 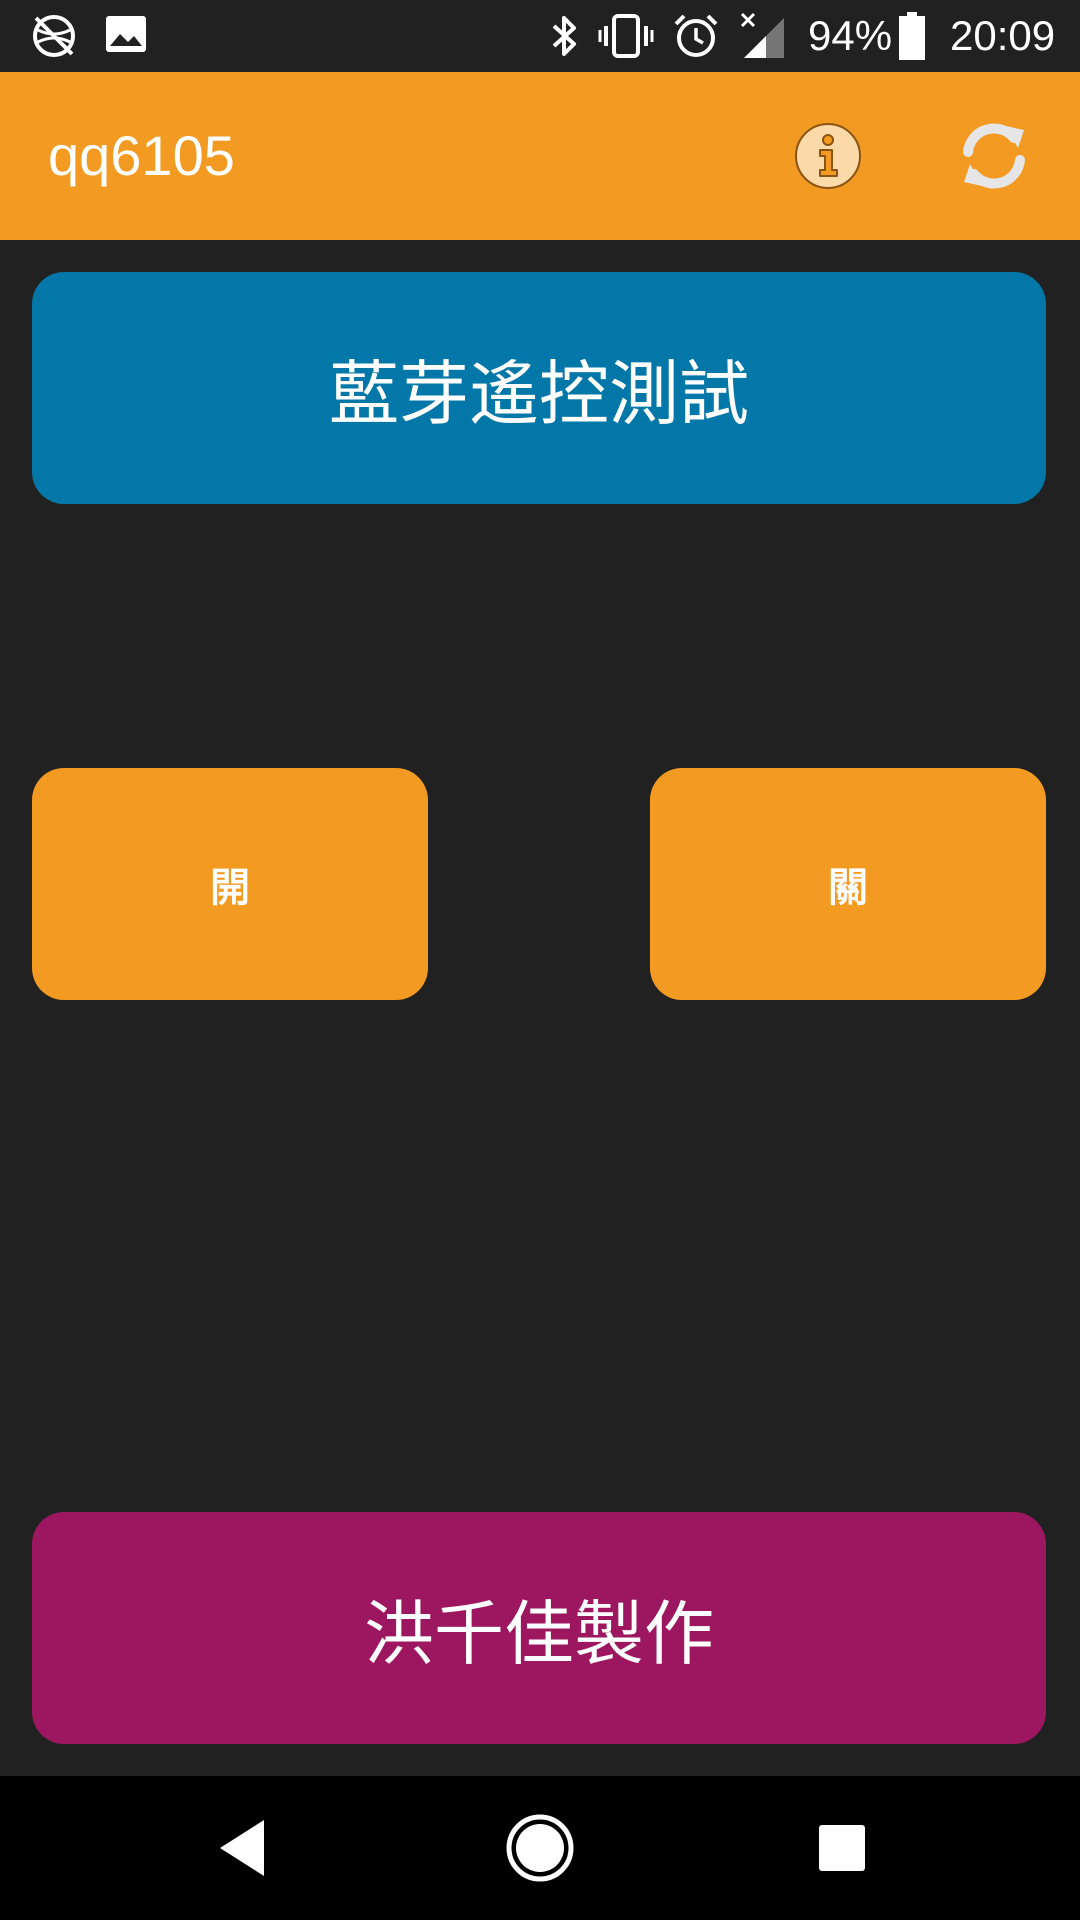 I want to click on recents-icon, so click(x=842, y=1848).